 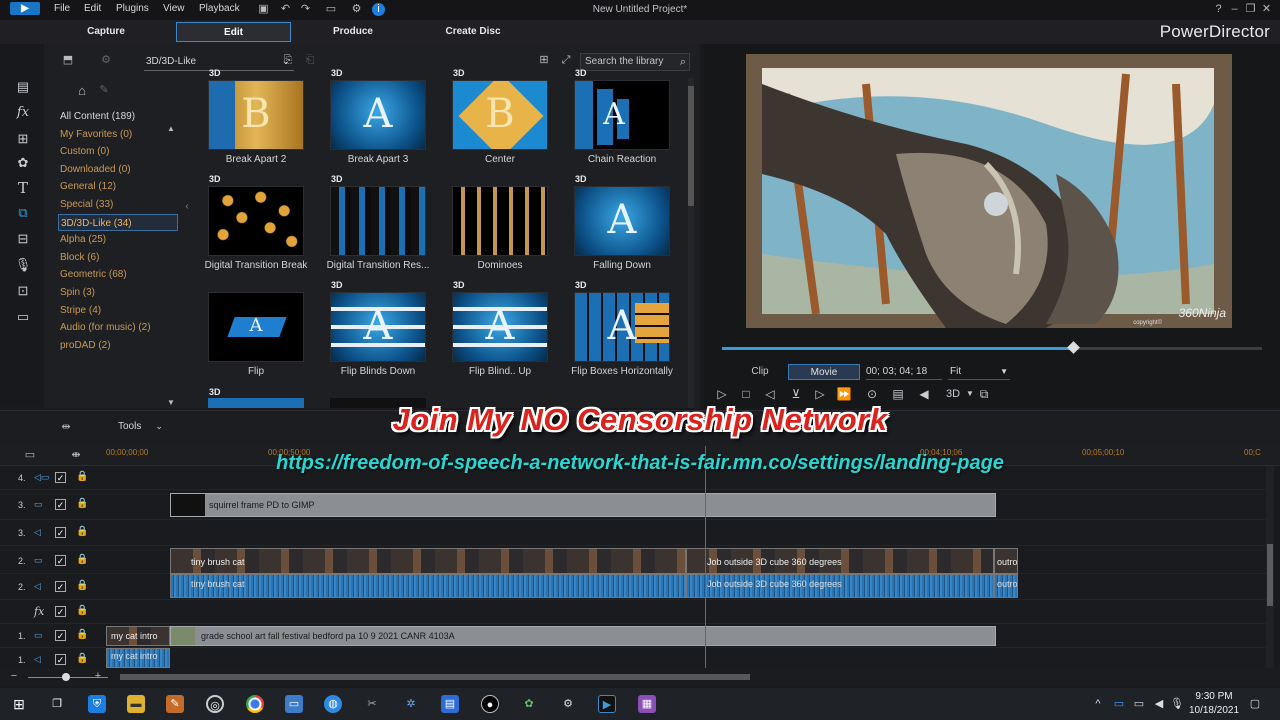 What do you see at coordinates (722, 394) in the screenshot?
I see `play-icon: ▷` at bounding box center [722, 394].